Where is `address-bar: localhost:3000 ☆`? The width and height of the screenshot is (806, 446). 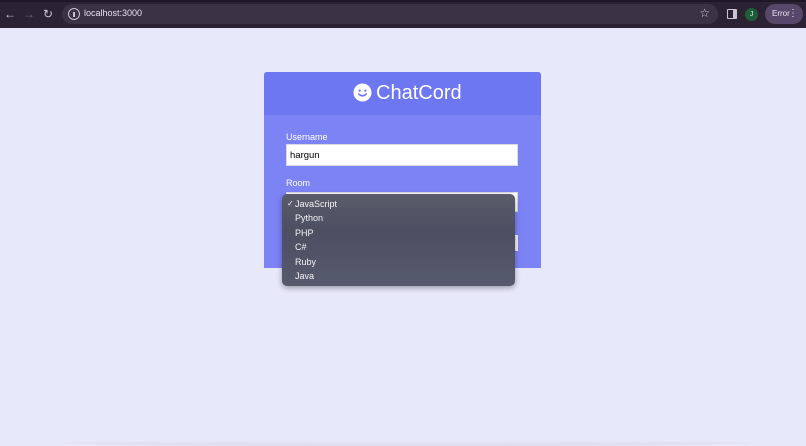 address-bar: localhost:3000 ☆ is located at coordinates (390, 14).